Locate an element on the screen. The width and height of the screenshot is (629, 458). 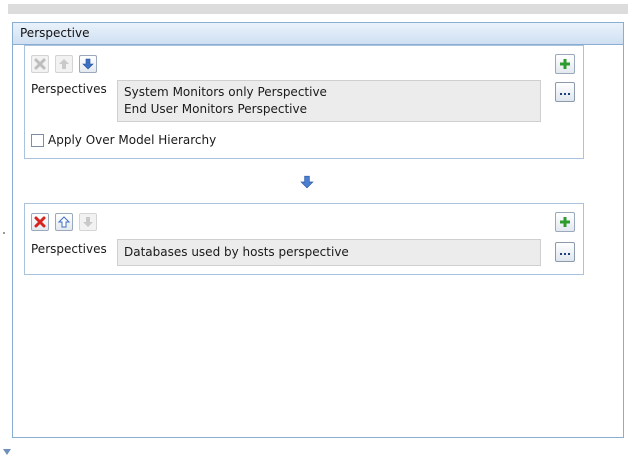
top-scroll-bar is located at coordinates (318, 9).